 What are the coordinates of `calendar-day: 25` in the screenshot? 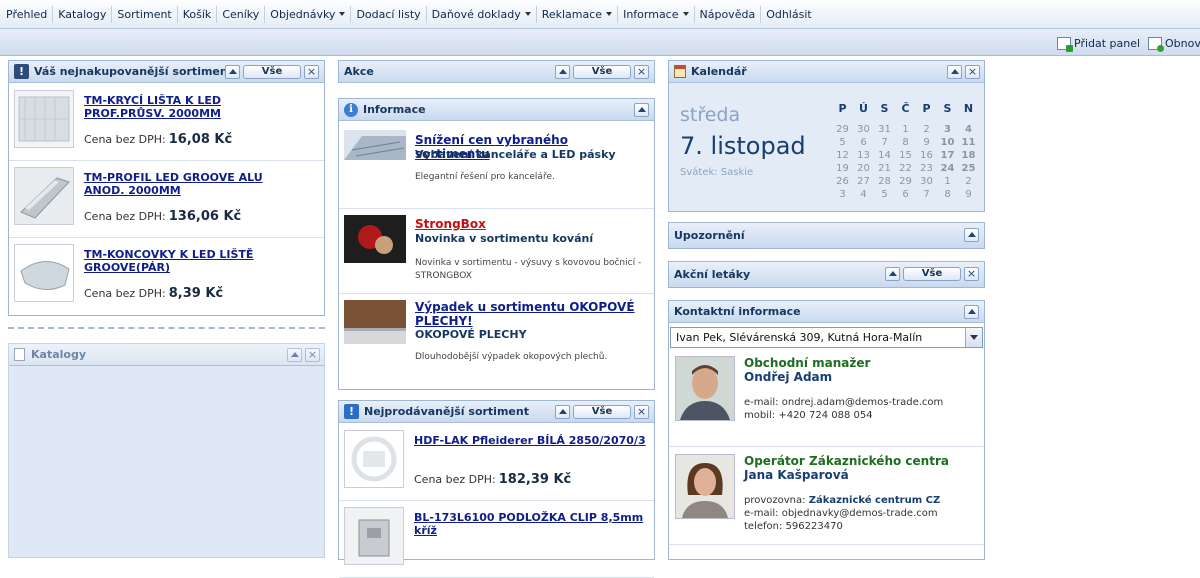 It's located at (968, 169).